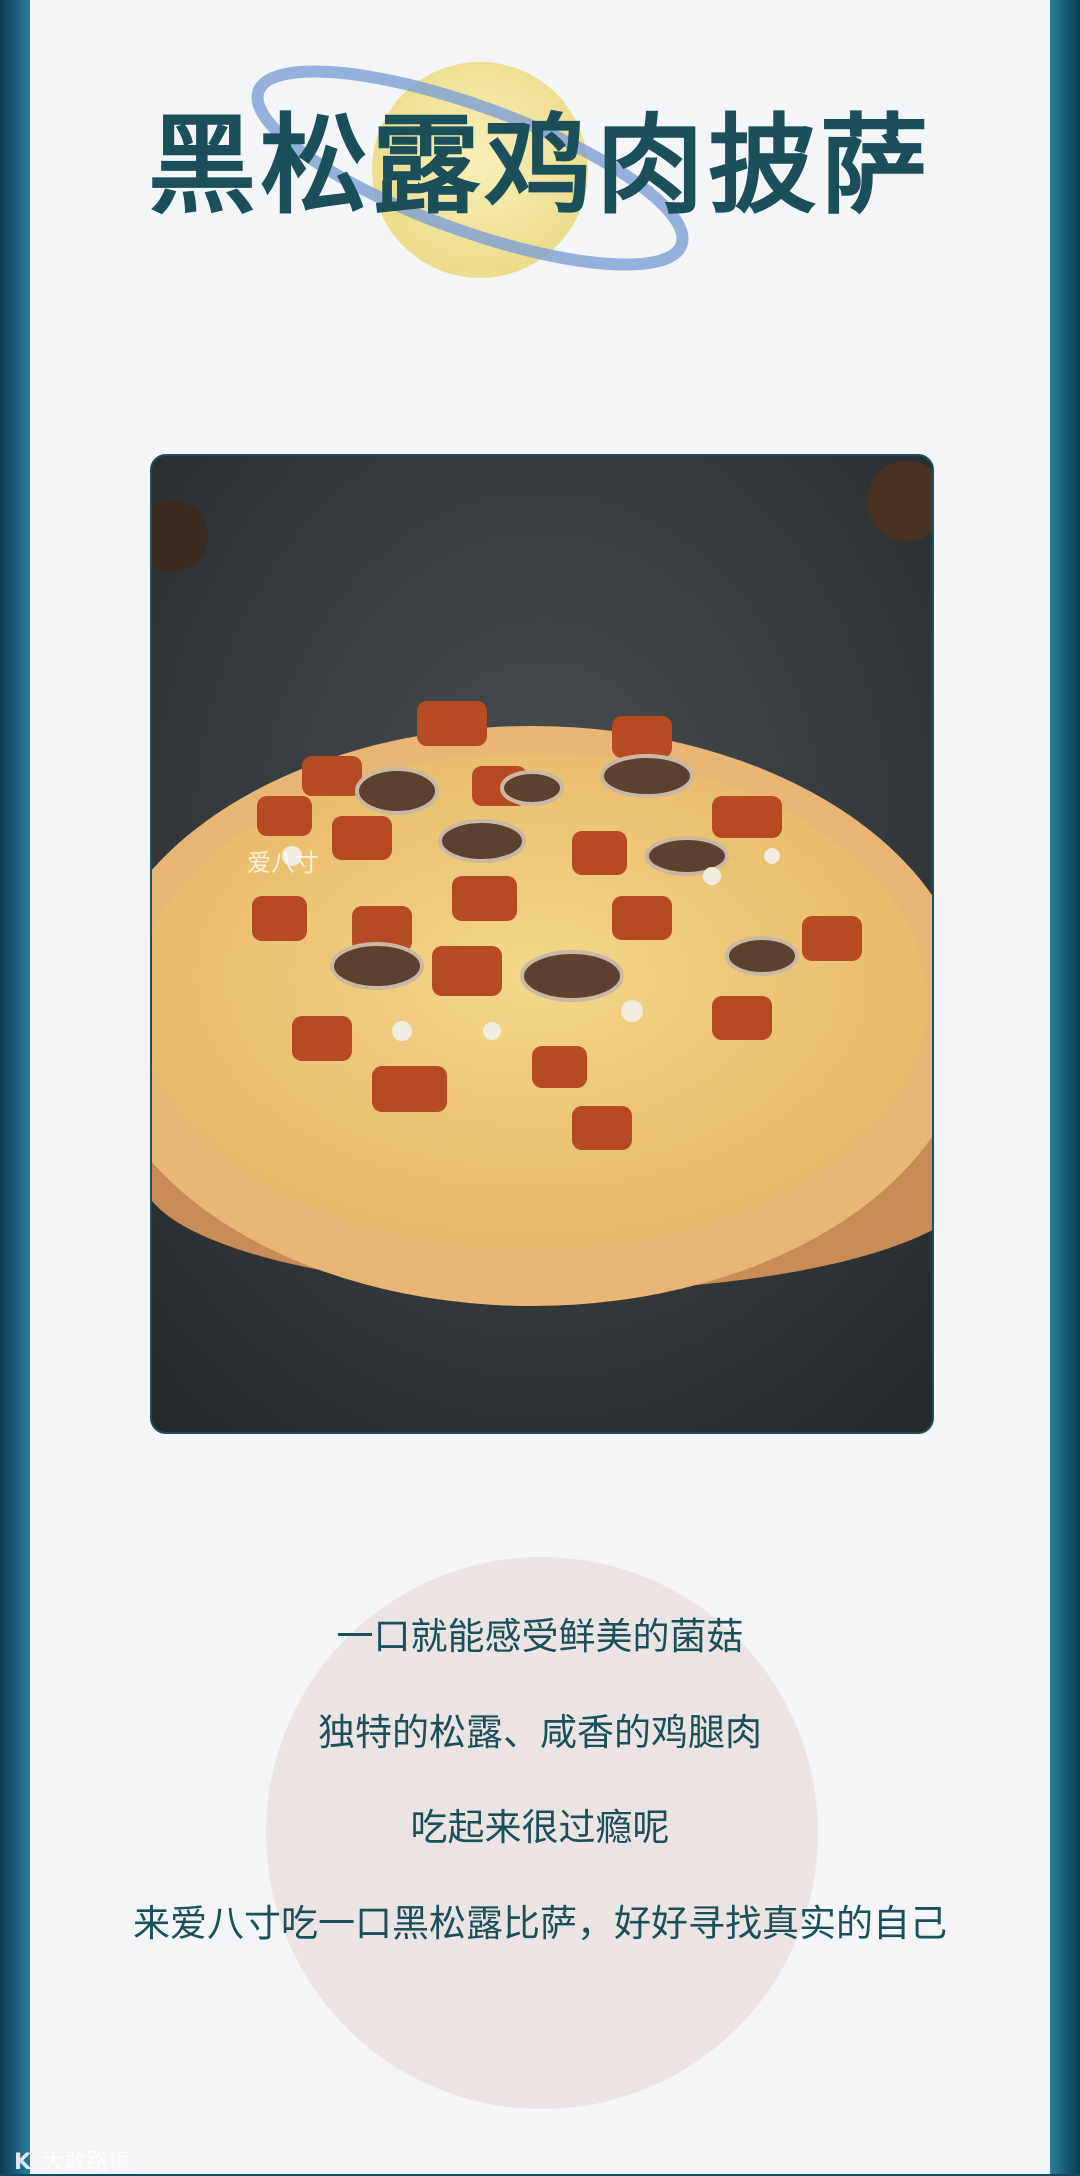 Image resolution: width=1080 pixels, height=2176 pixels. Describe the element at coordinates (23, 2162) in the screenshot. I see `watermark-logo-icon: K` at that location.